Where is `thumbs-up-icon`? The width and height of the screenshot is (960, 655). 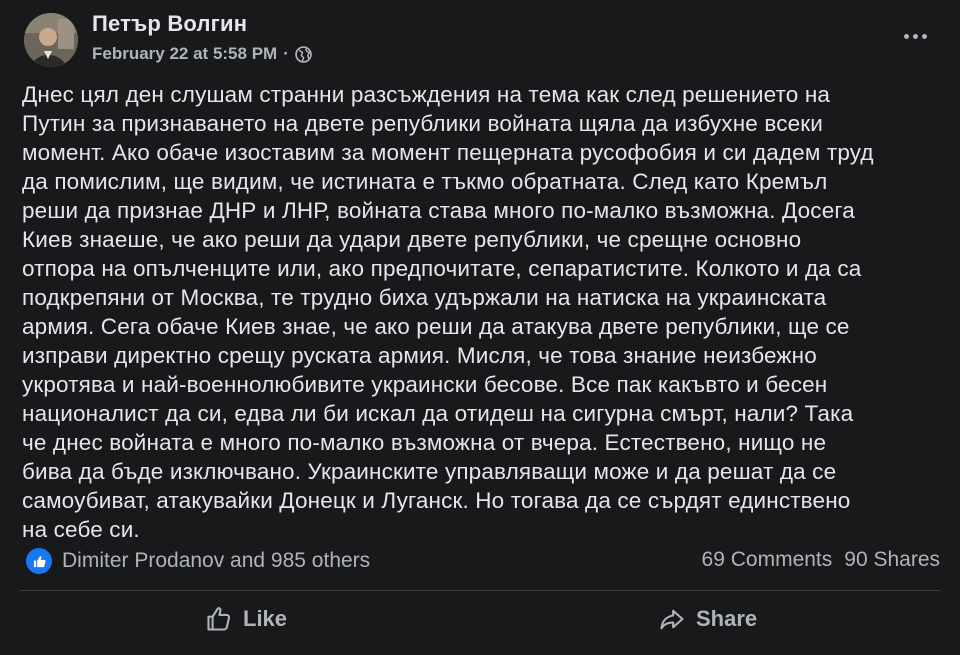 thumbs-up-icon is located at coordinates (219, 619).